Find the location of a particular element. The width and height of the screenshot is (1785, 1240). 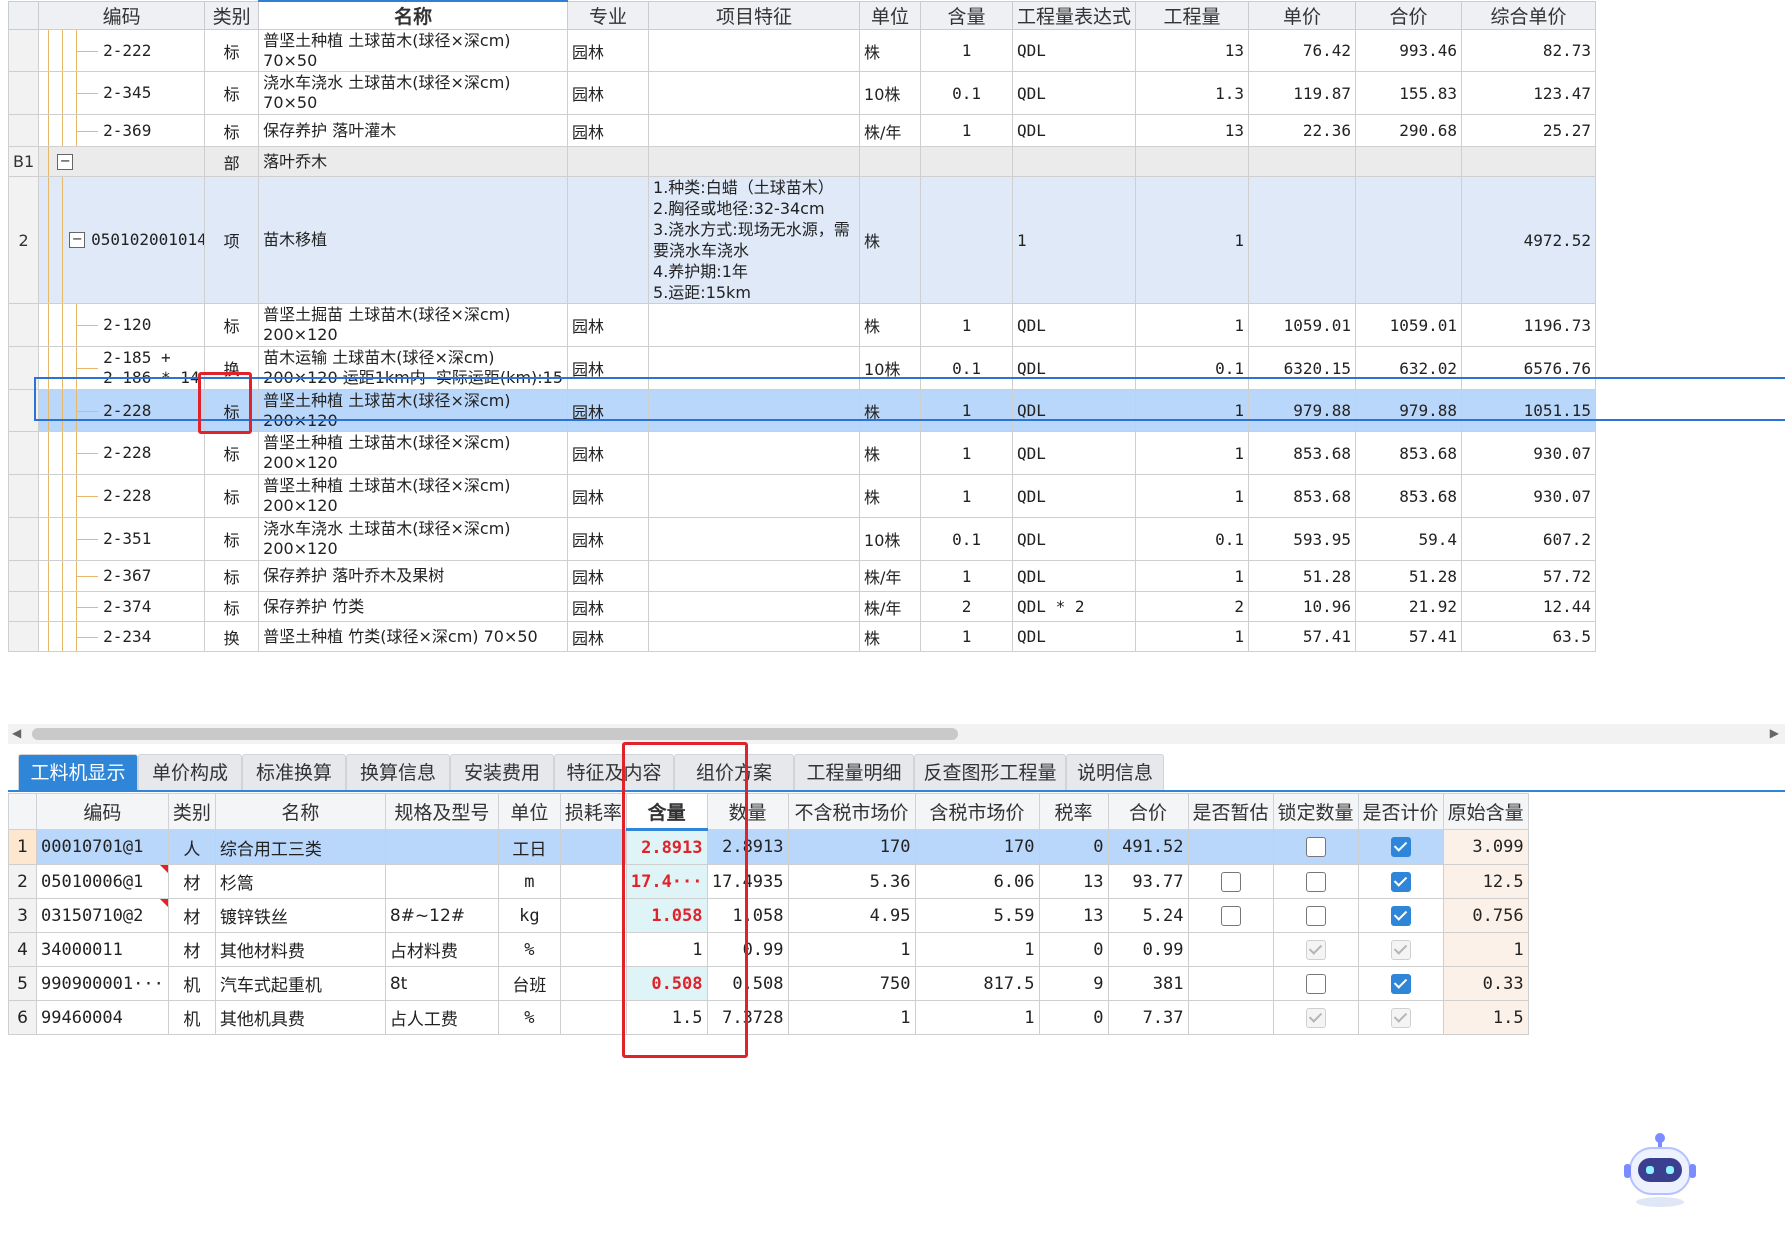

name-cell: 普坚土掘苗 土球苗木(球径×深cm) 200×120 is located at coordinates (413, 325).